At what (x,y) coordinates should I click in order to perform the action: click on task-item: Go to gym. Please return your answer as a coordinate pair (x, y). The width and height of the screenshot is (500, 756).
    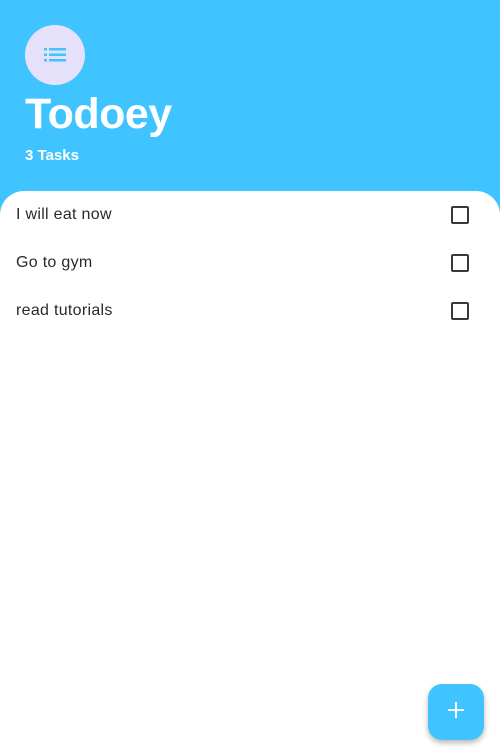
    Looking at the image, I should click on (250, 263).